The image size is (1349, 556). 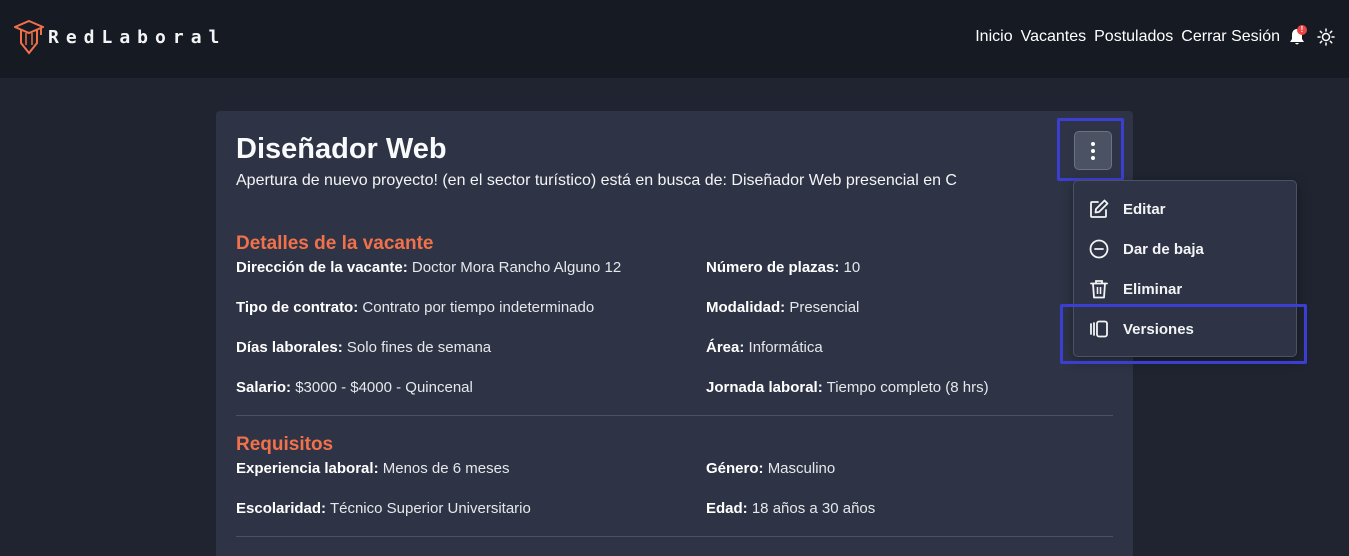 What do you see at coordinates (285, 444) in the screenshot?
I see `requirements-section-title: Requisitos` at bounding box center [285, 444].